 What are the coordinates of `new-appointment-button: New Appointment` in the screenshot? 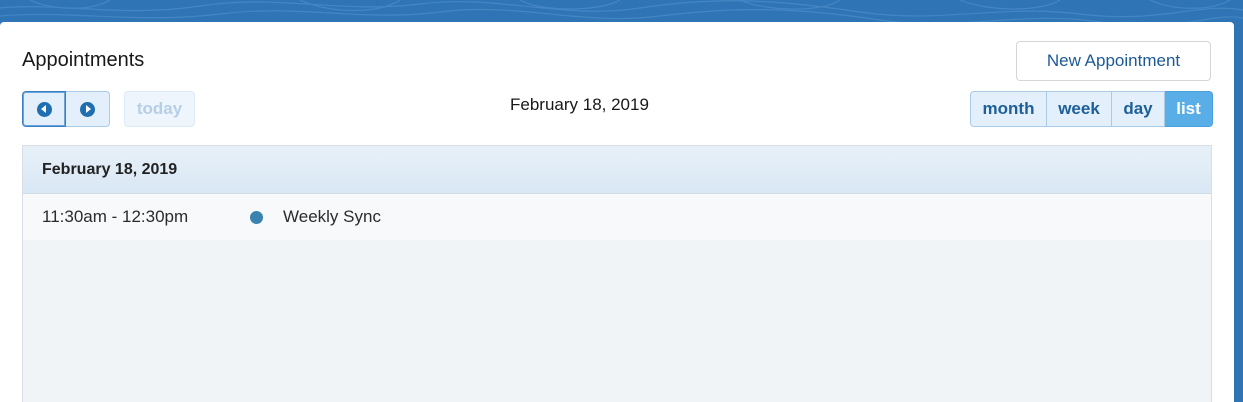 It's located at (1113, 61).